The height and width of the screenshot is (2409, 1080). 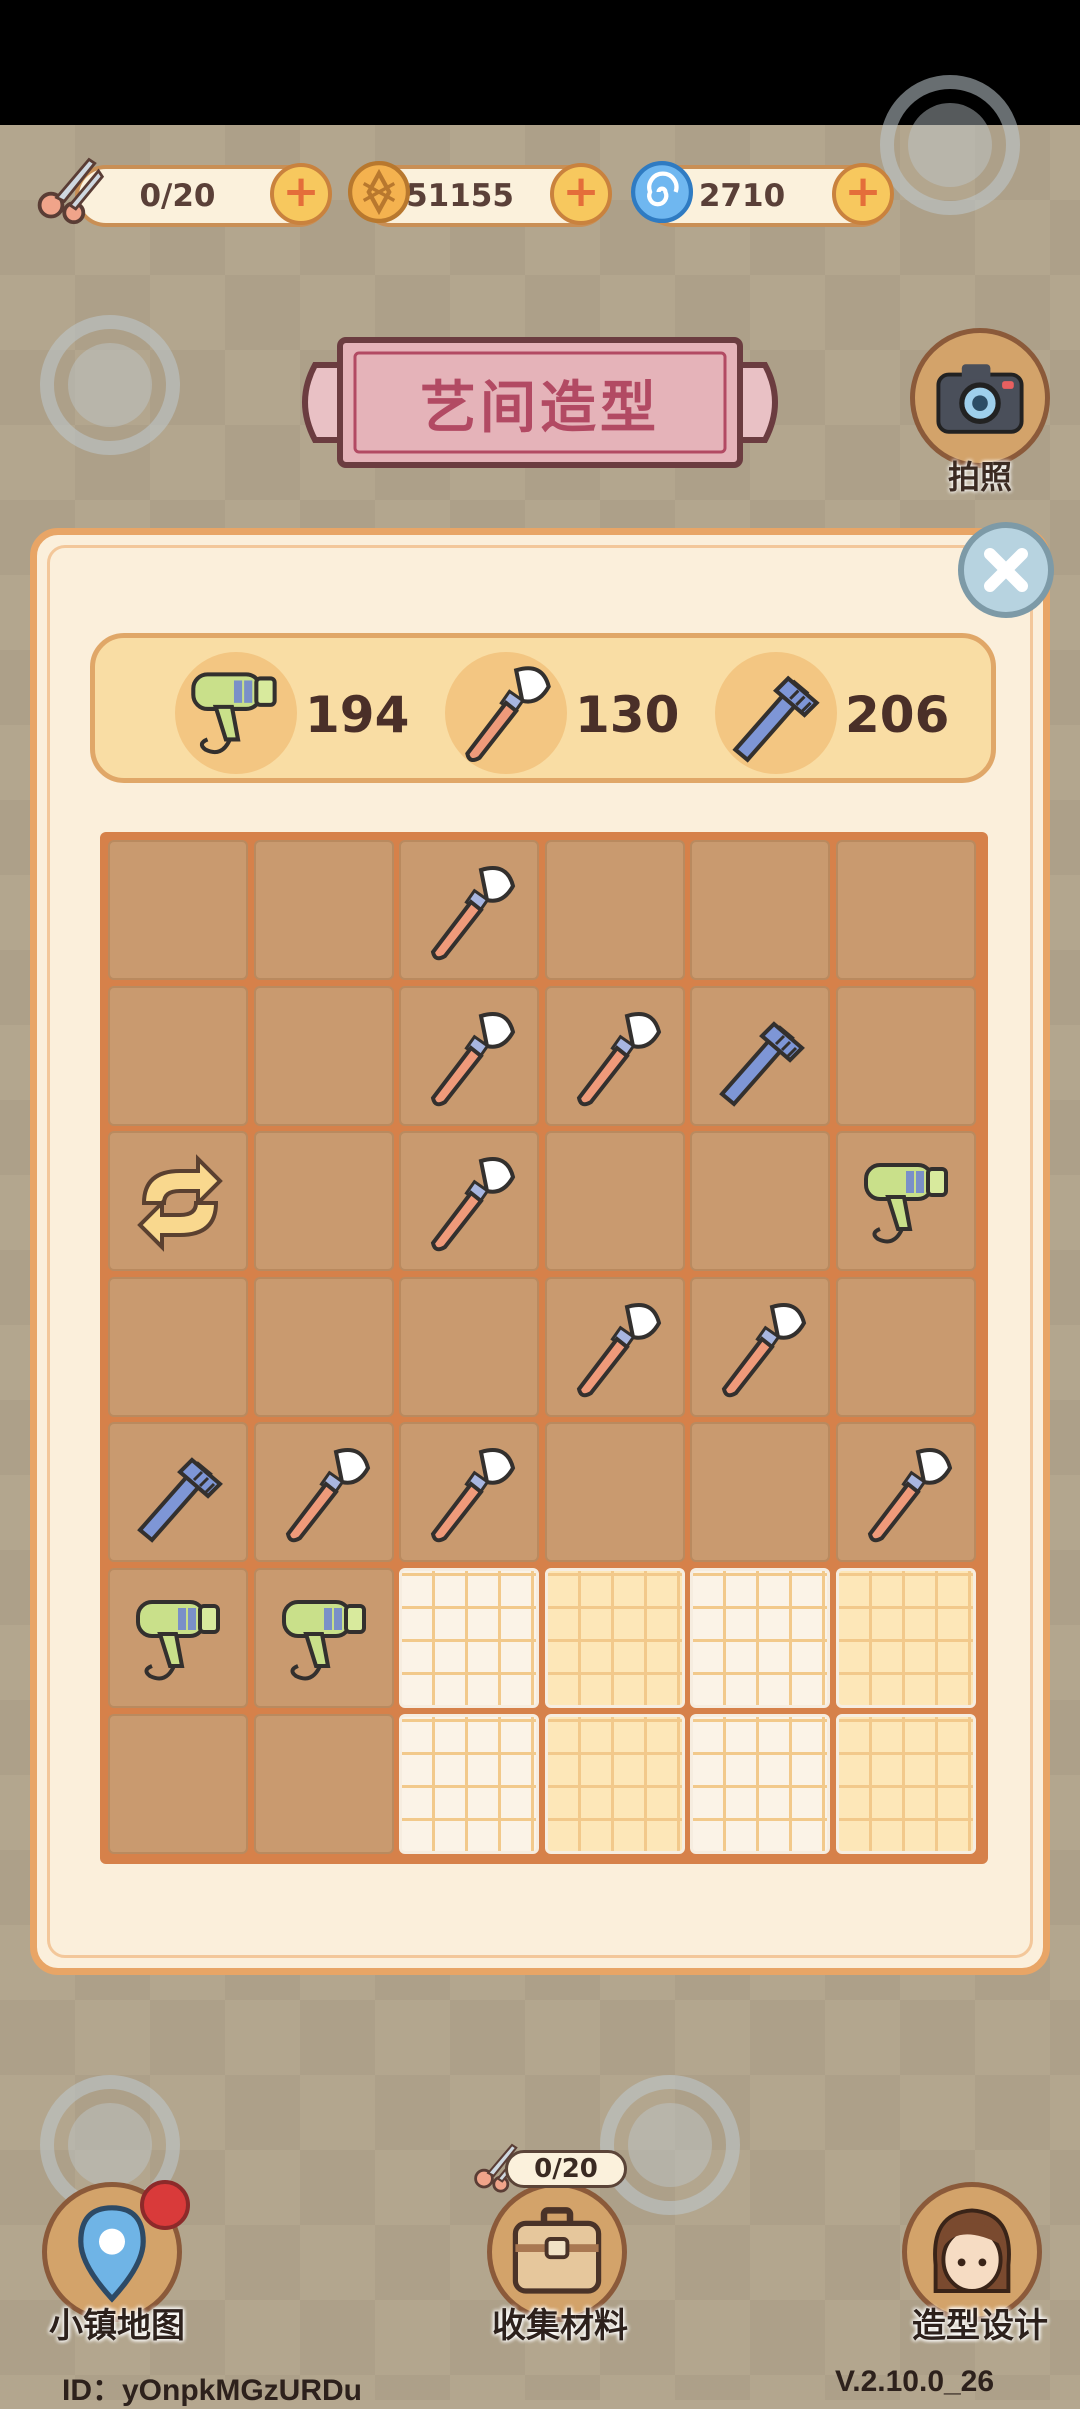 I want to click on user-id: ID：yOnpkMGzURDu, so click(x=212, y=2390).